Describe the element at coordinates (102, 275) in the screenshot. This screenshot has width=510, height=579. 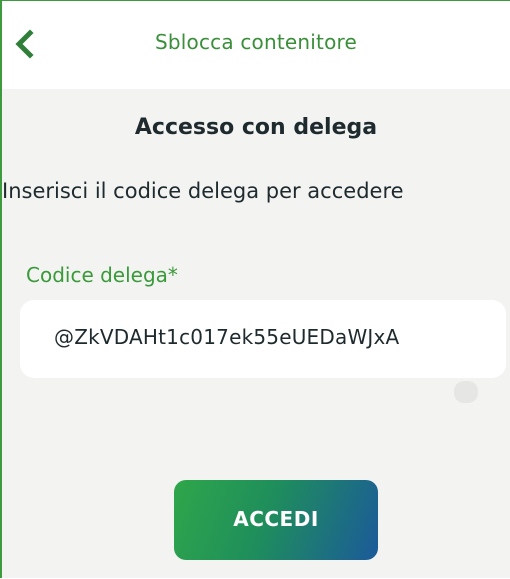
I see `delegation-code-label: Codice delega*` at that location.